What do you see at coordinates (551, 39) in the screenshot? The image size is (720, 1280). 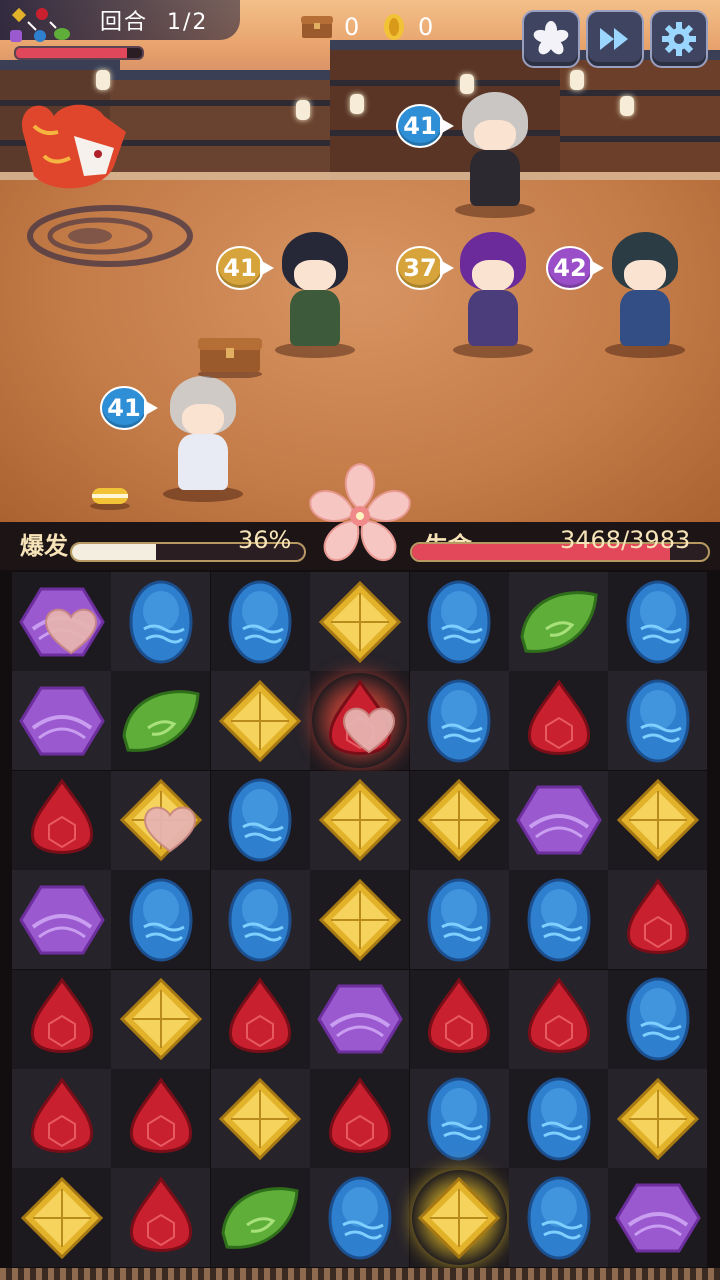 I see `sakura-skill-button` at bounding box center [551, 39].